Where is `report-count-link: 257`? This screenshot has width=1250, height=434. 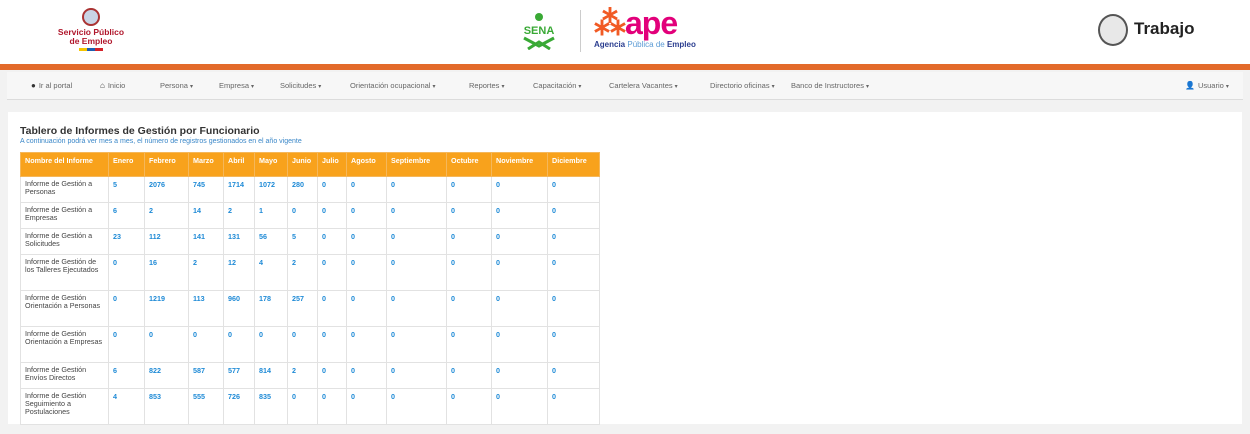 report-count-link: 257 is located at coordinates (302, 308).